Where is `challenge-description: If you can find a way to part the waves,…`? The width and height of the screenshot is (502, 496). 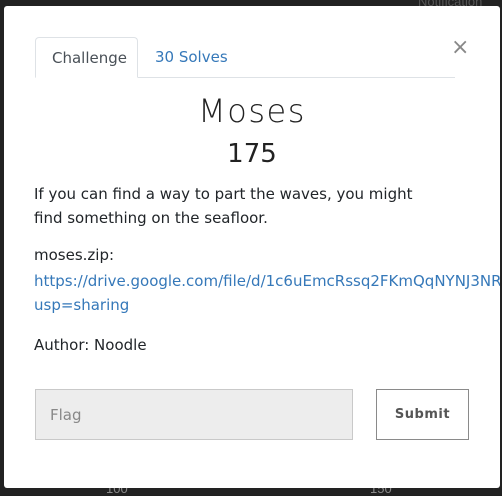 challenge-description: If you can find a way to part the waves,… is located at coordinates (223, 206).